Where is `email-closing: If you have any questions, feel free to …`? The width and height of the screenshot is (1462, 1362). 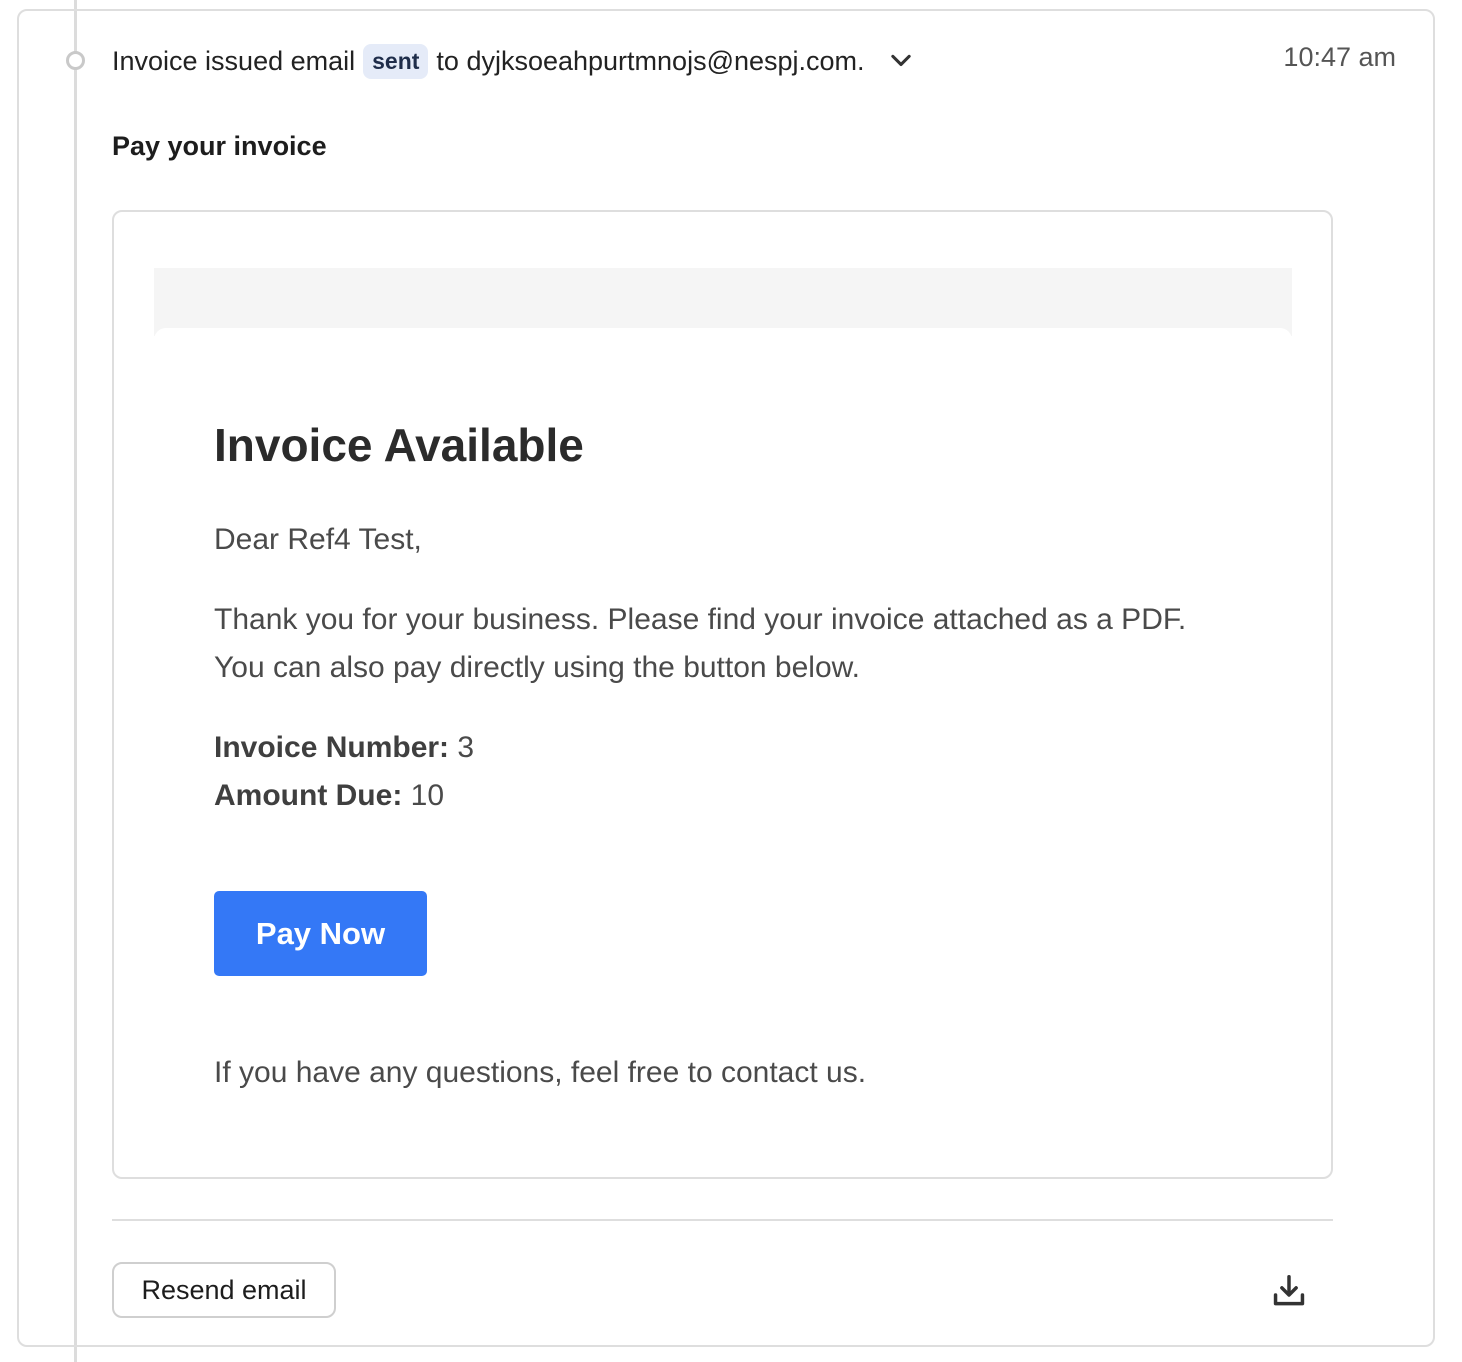 email-closing: If you have any questions, feel free to … is located at coordinates (540, 1072).